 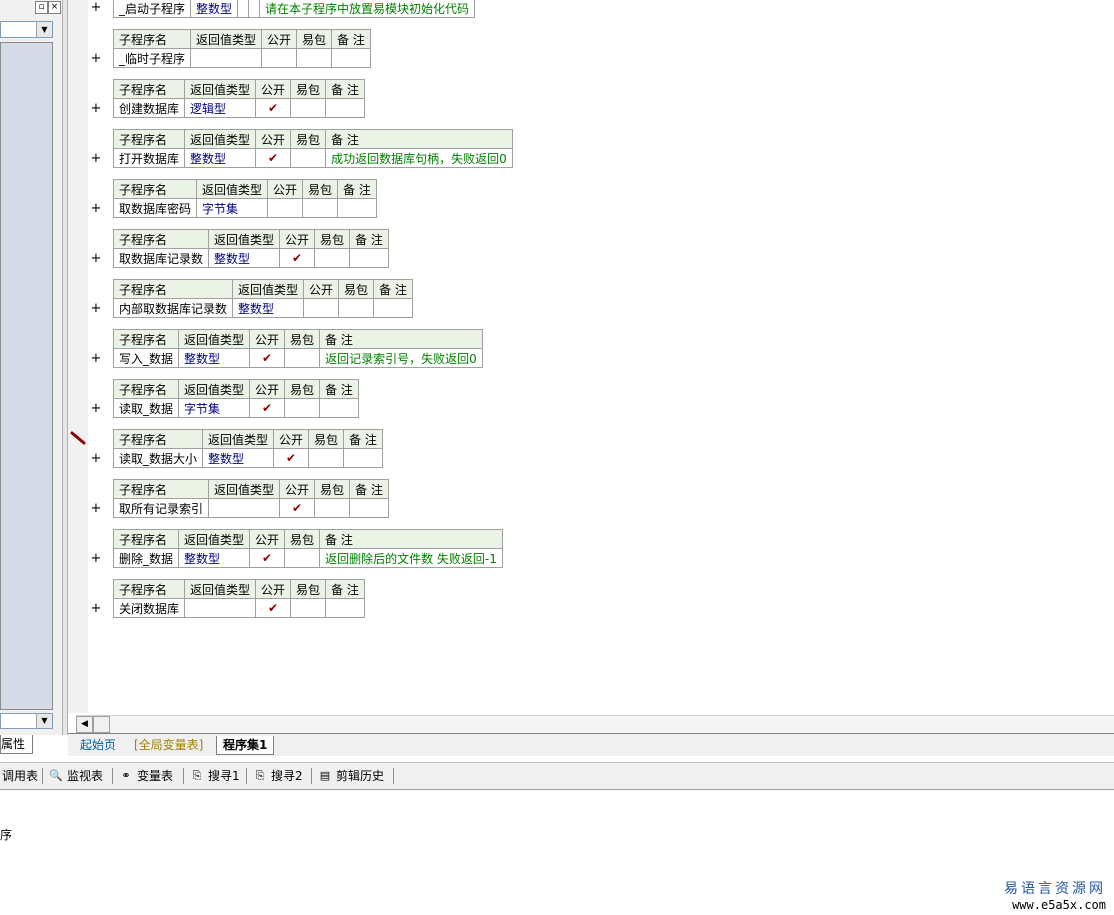 I want to click on cell-name: 读取_数据大小, so click(x=158, y=458).